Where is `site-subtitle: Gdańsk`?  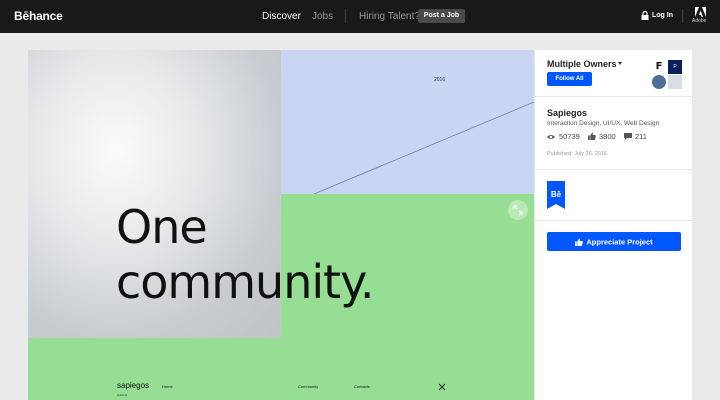
site-subtitle: Gdańsk is located at coordinates (122, 395).